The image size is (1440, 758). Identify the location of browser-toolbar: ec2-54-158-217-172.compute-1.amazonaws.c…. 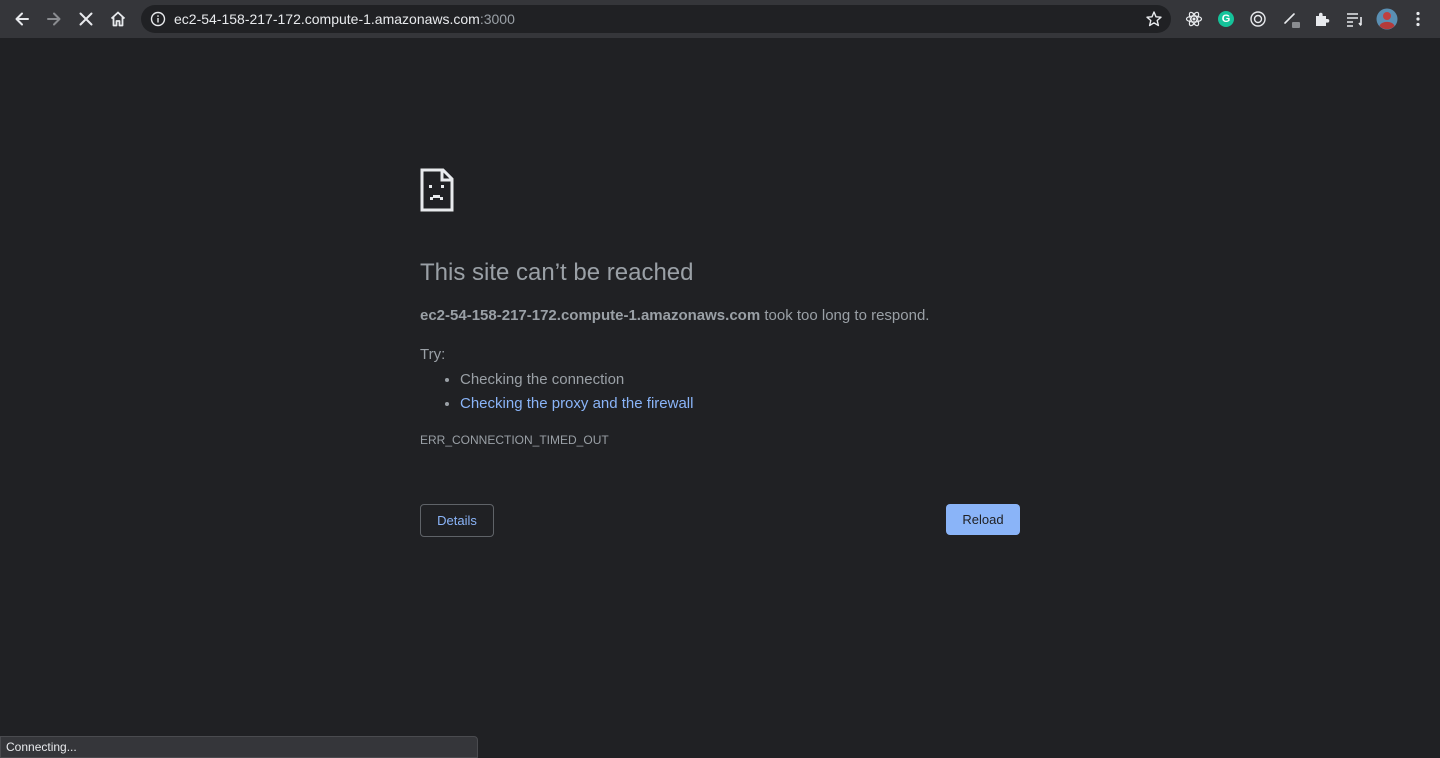
(720, 19).